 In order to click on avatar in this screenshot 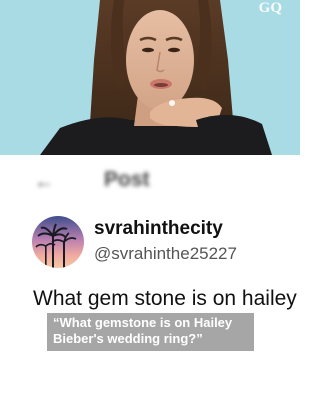, I will do `click(58, 242)`.